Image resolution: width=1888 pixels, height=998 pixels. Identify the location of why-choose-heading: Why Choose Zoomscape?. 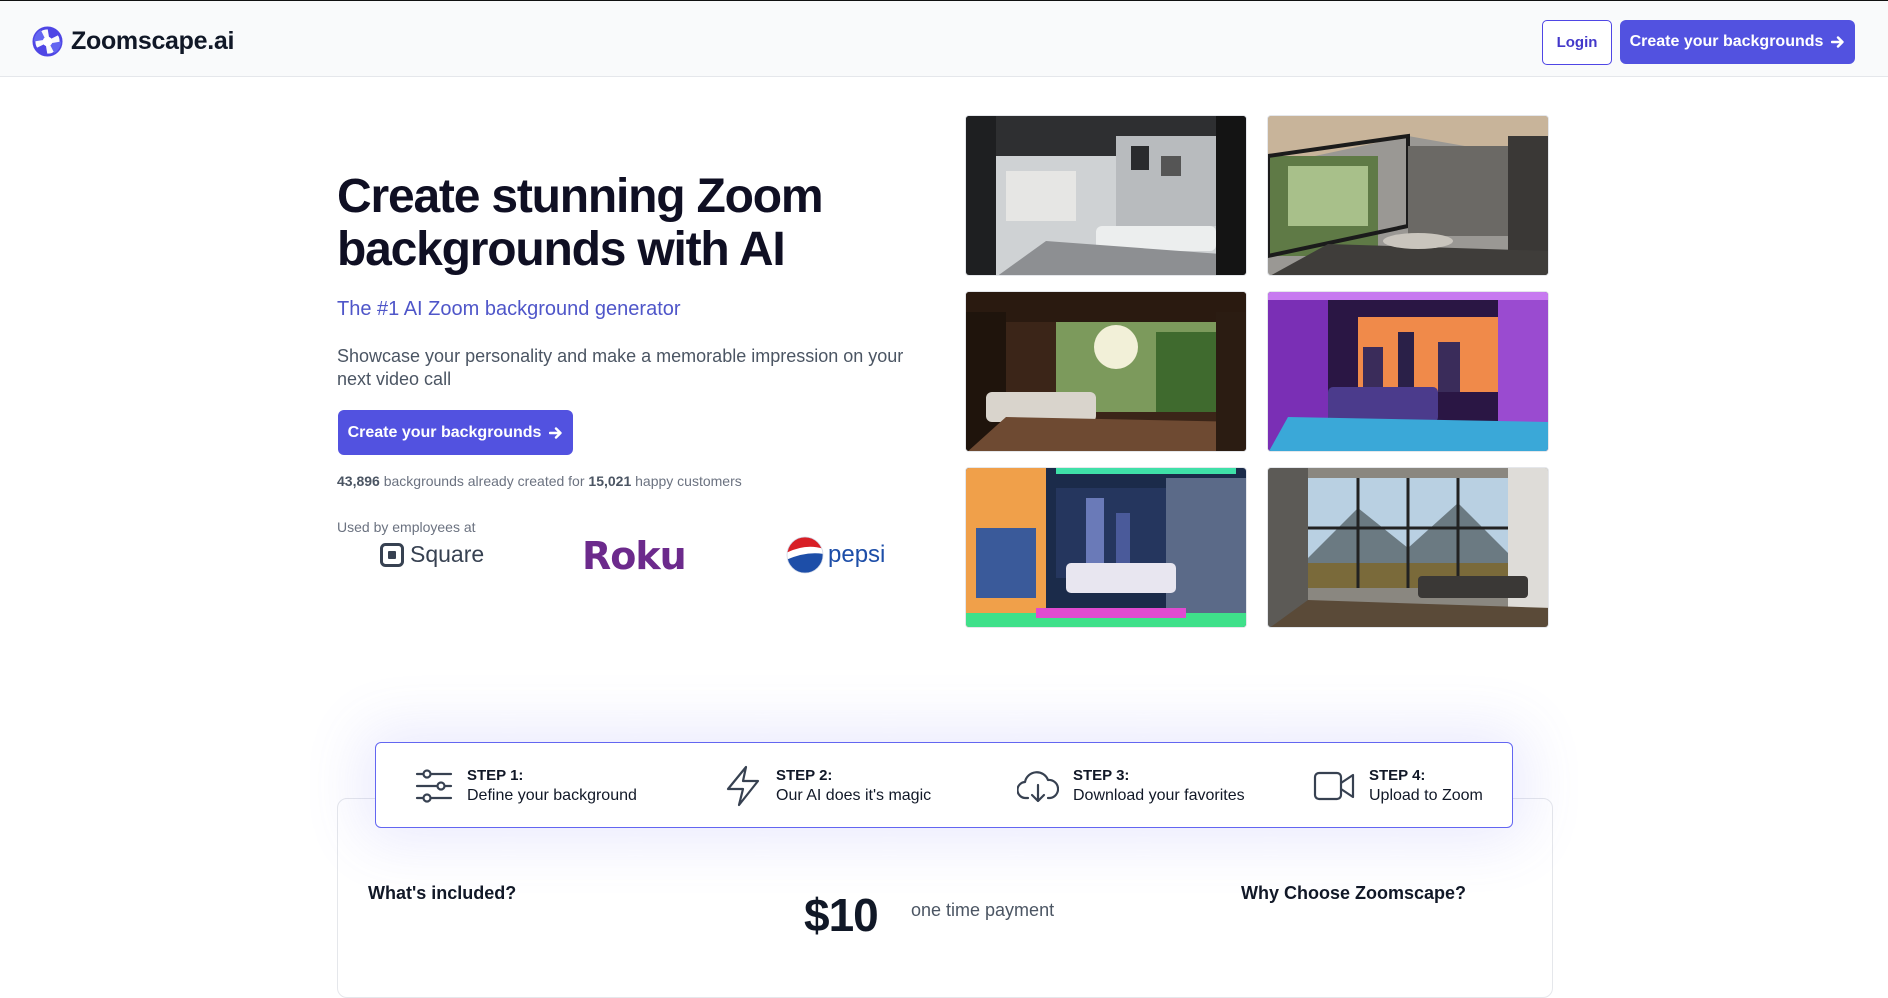
(1354, 893).